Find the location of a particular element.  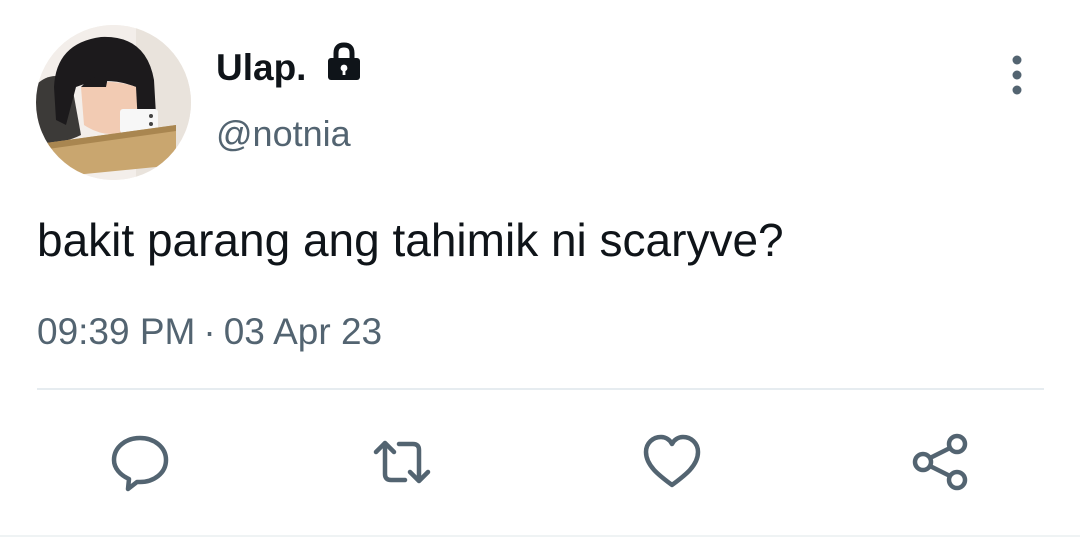

tweet-text: bakit parang ang tahimik ni scaryve? is located at coordinates (410, 240).